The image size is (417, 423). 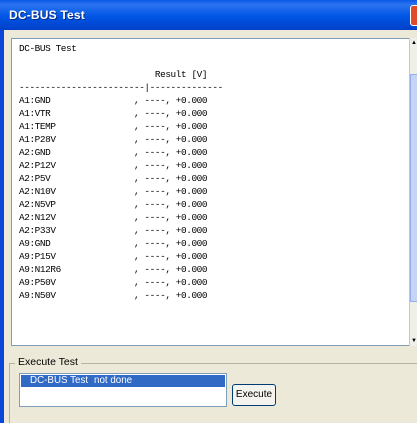 I want to click on execute-test-group-label: Execute Test, so click(x=48, y=362).